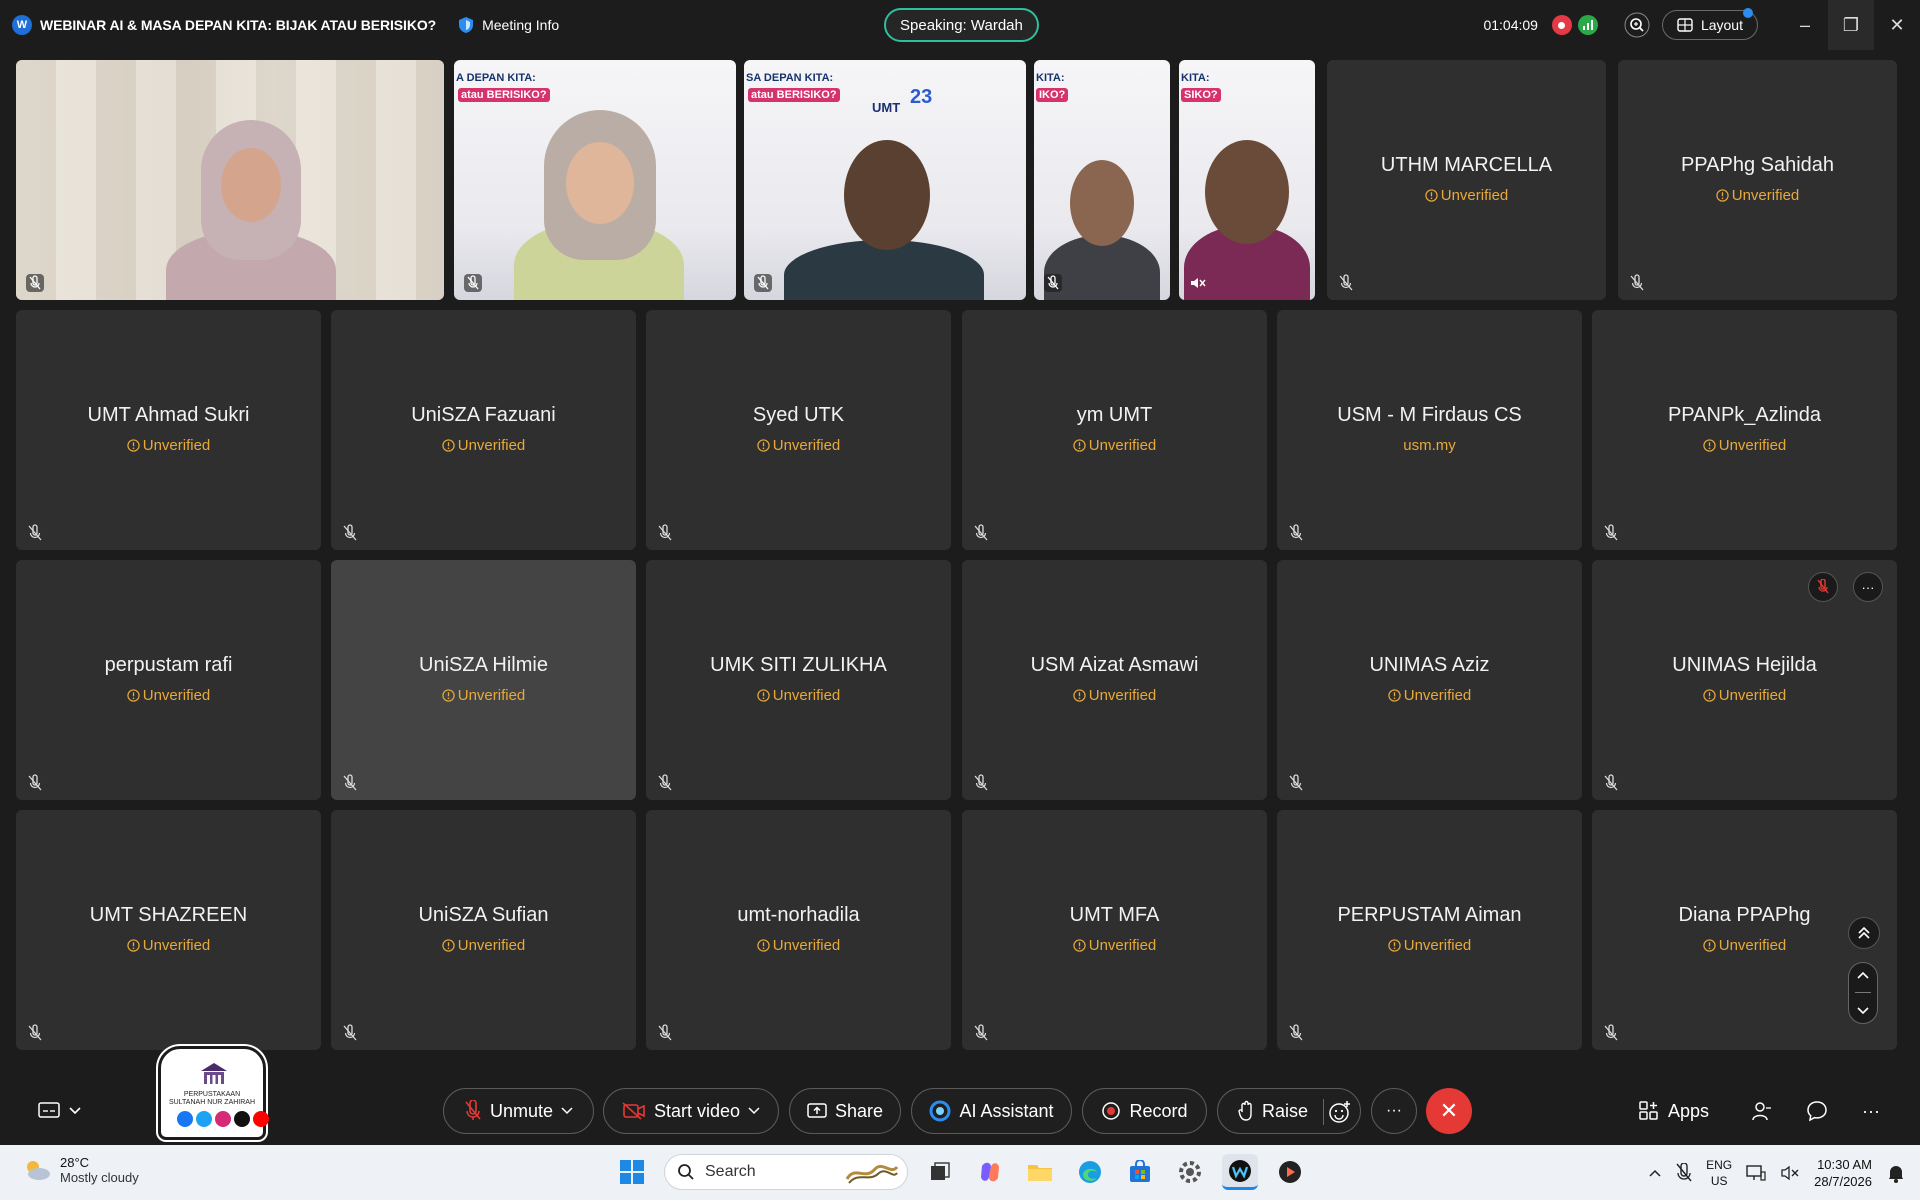 The width and height of the screenshot is (1920, 1200). Describe the element at coordinates (990, 1172) in the screenshot. I see `copilot-icon` at that location.